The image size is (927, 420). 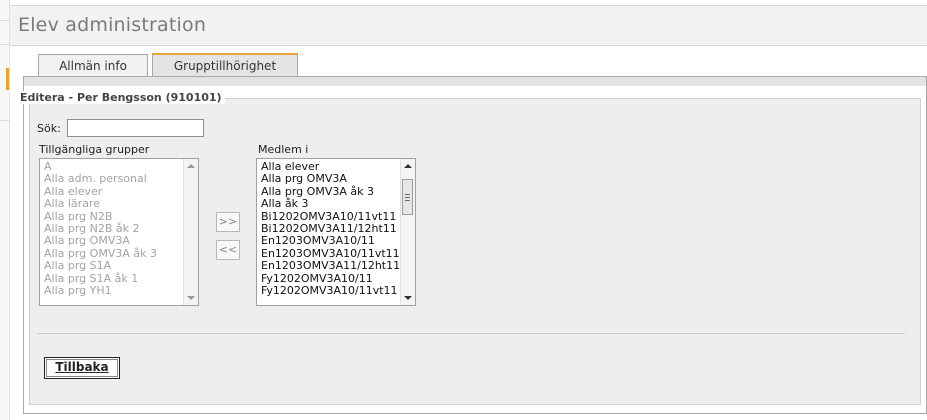 I want to click on tab-allman-info: Allmän info, so click(x=93, y=65).